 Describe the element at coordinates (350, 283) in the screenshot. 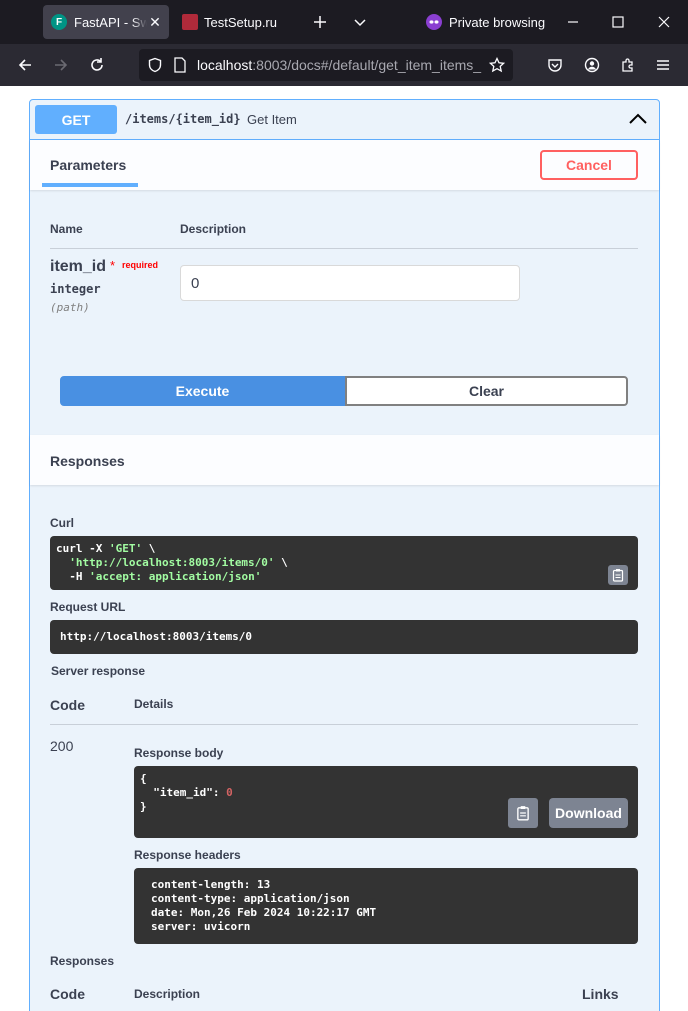

I see `item-id-input: 0` at that location.